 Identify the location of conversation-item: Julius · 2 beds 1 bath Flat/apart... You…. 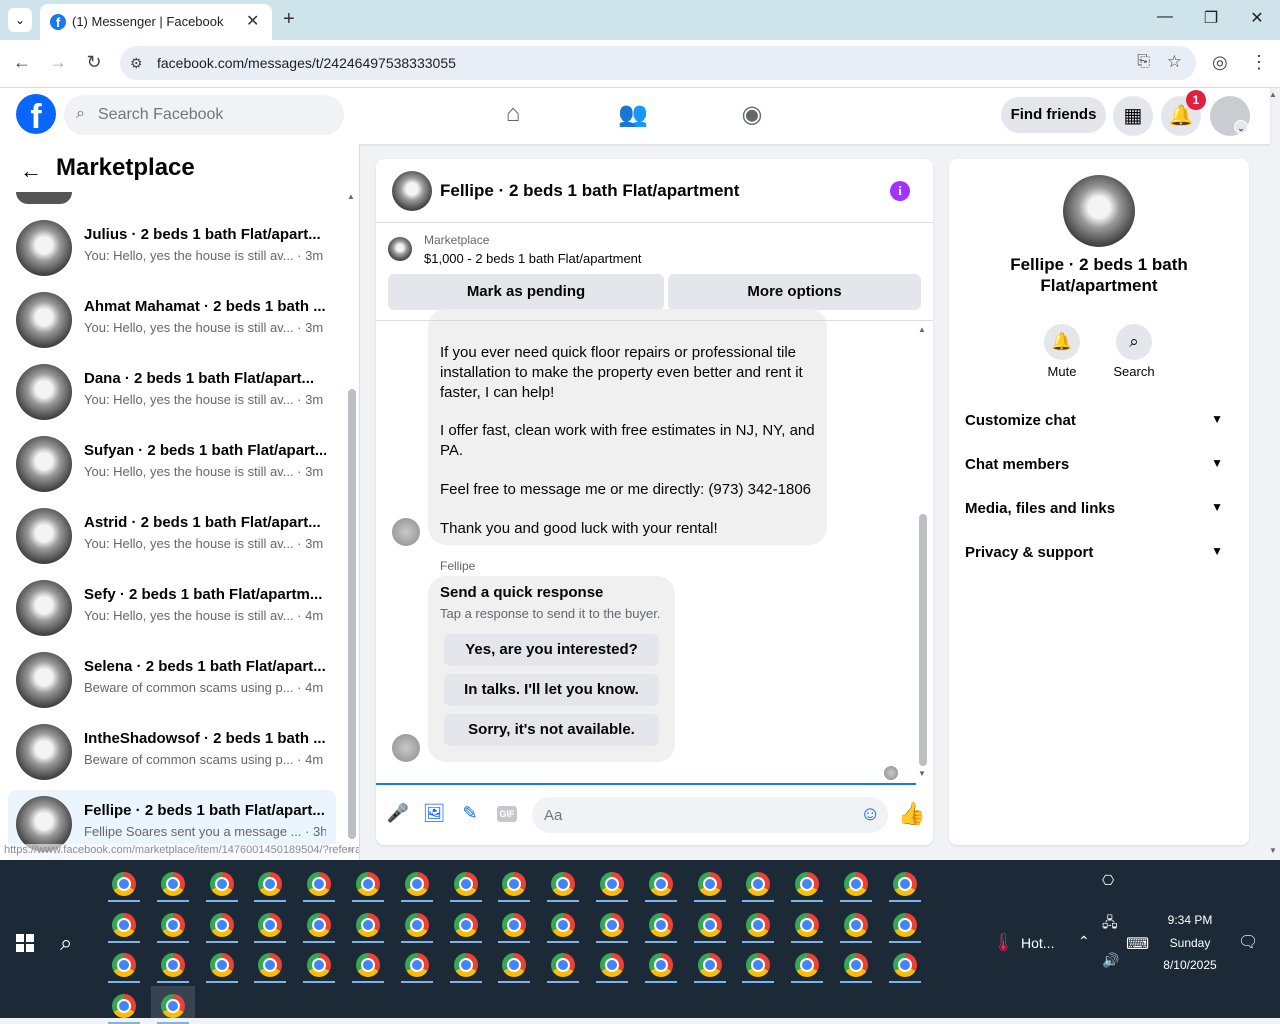
(172, 250).